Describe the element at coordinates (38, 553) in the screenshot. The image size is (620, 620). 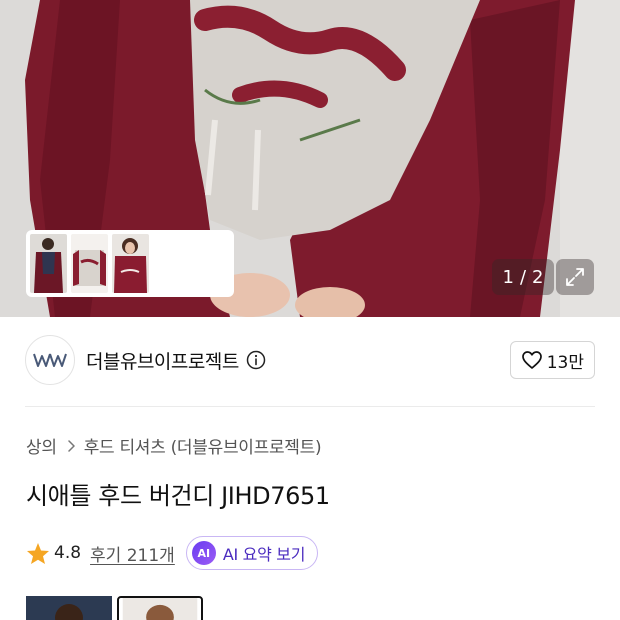
I see `star-icon` at that location.